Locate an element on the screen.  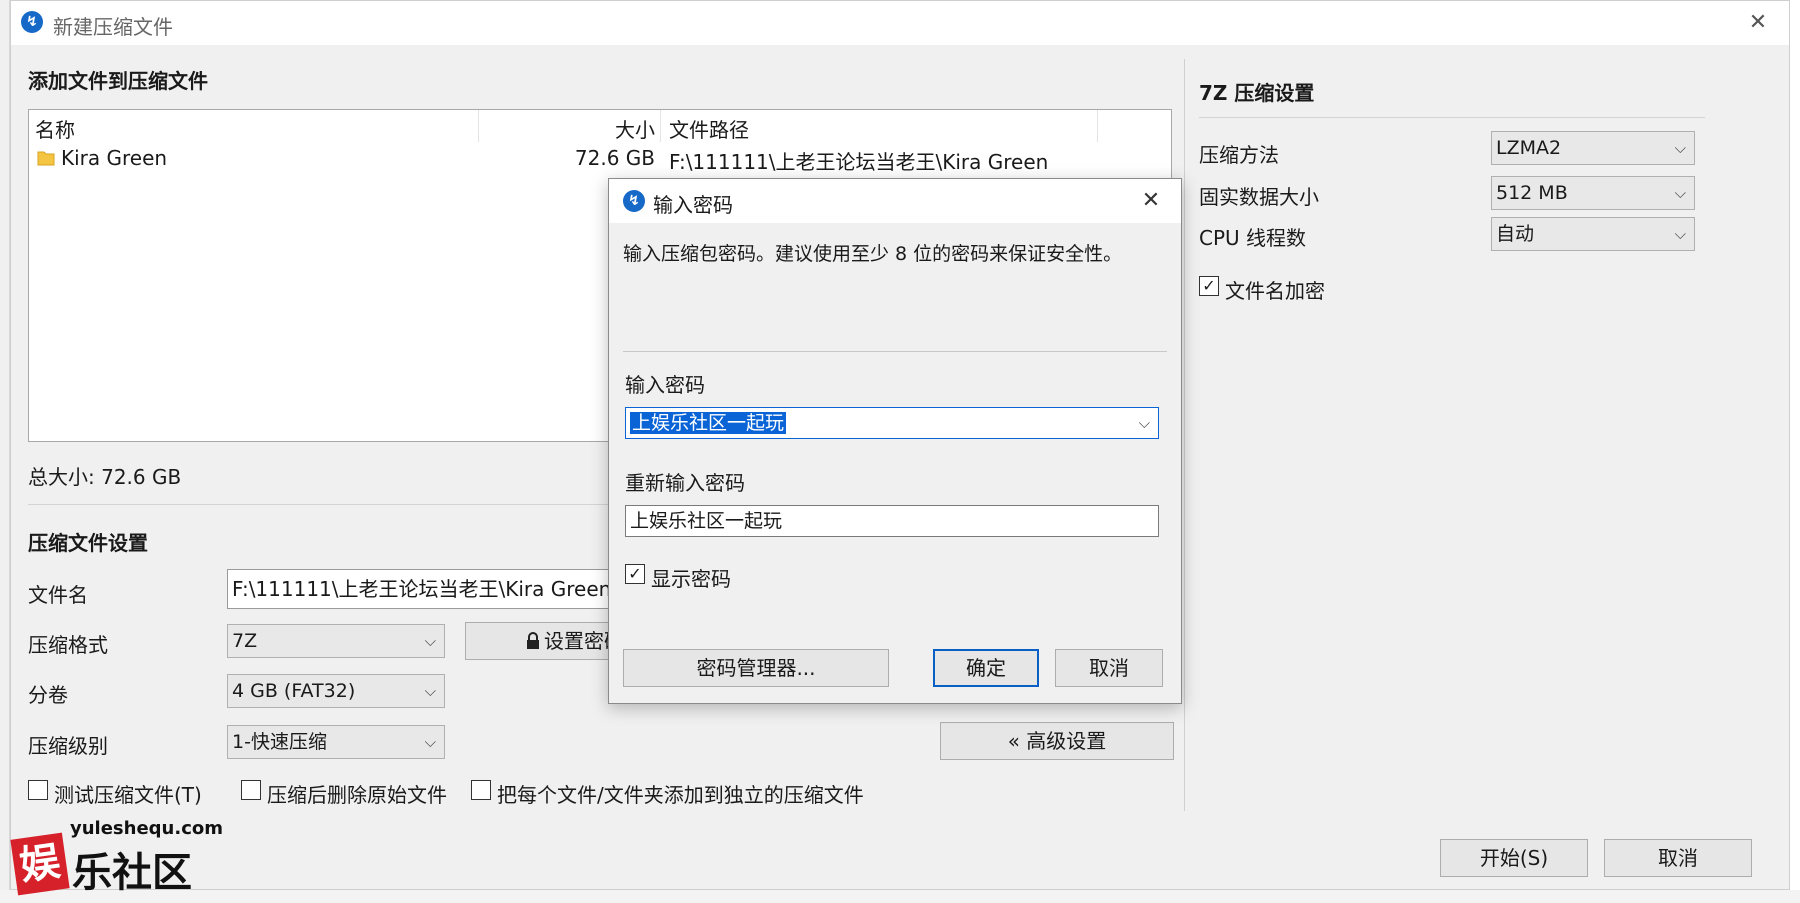
split-label: 分卷 is located at coordinates (48, 695).